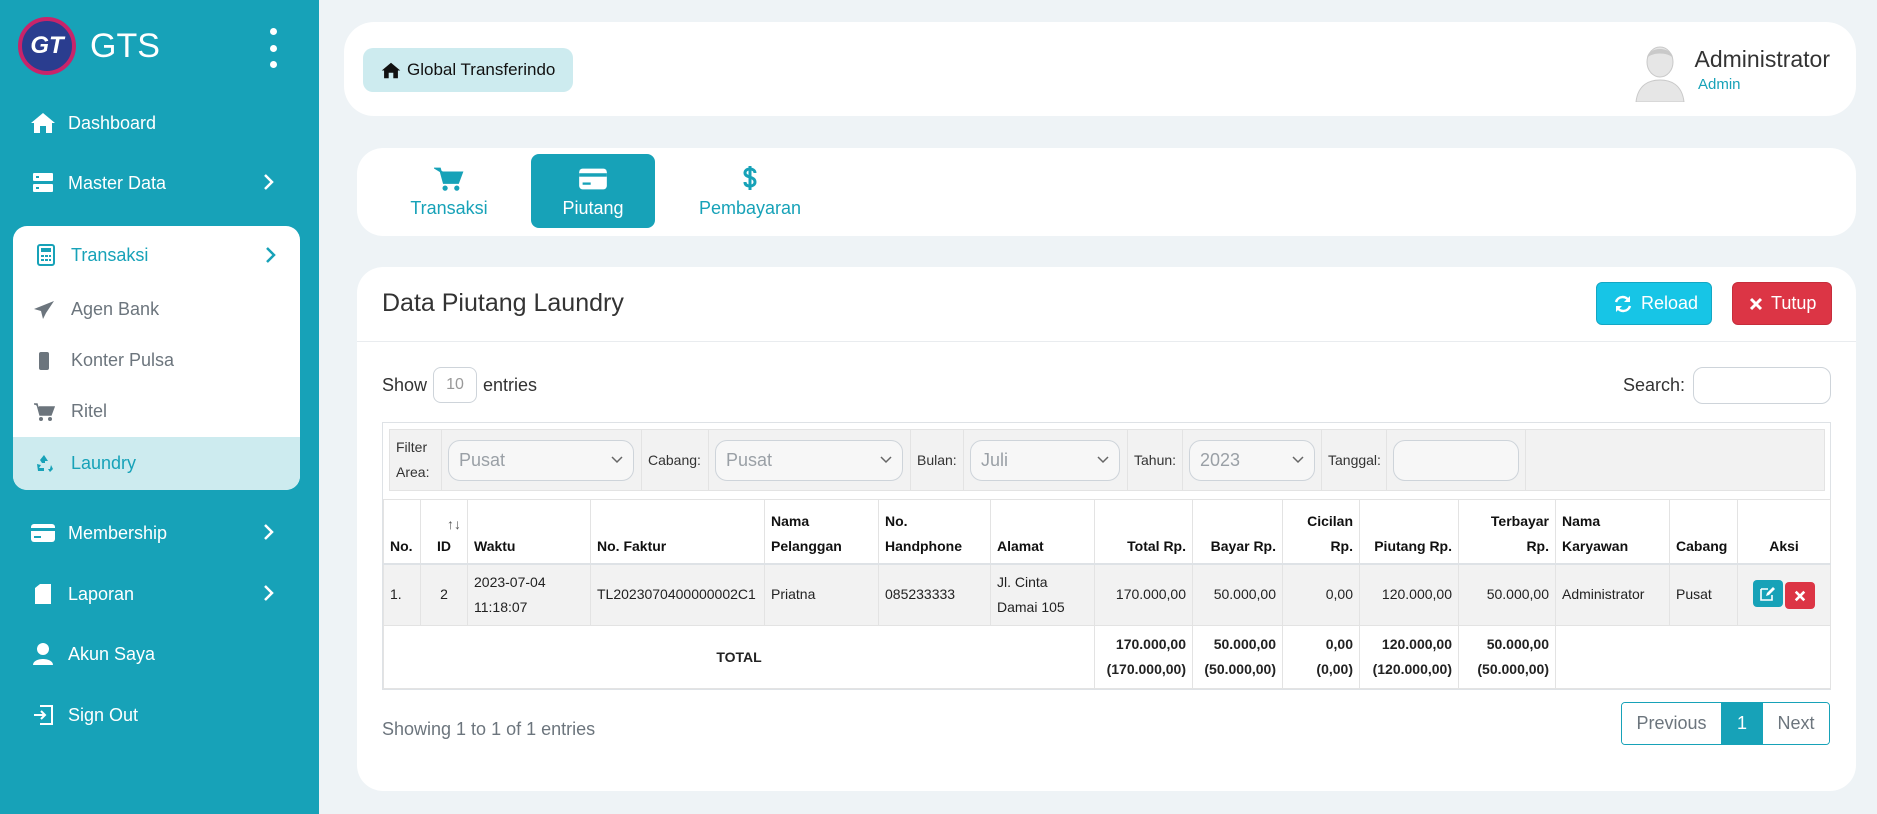 The image size is (1877, 814). Describe the element at coordinates (454, 523) in the screenshot. I see `sort-icon: ↑↓` at that location.